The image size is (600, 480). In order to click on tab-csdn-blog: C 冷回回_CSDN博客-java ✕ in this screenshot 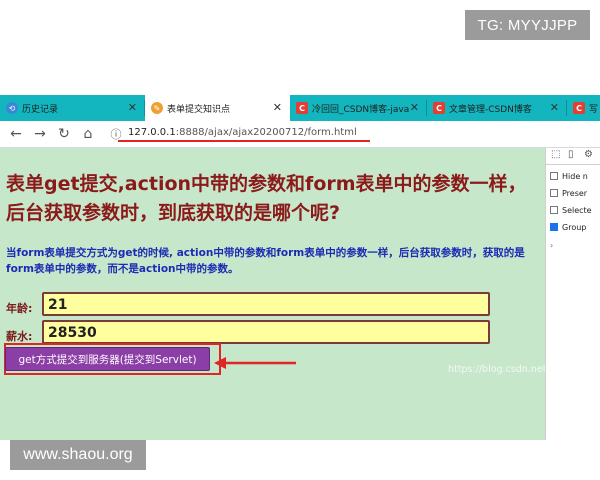, I will do `click(358, 108)`.